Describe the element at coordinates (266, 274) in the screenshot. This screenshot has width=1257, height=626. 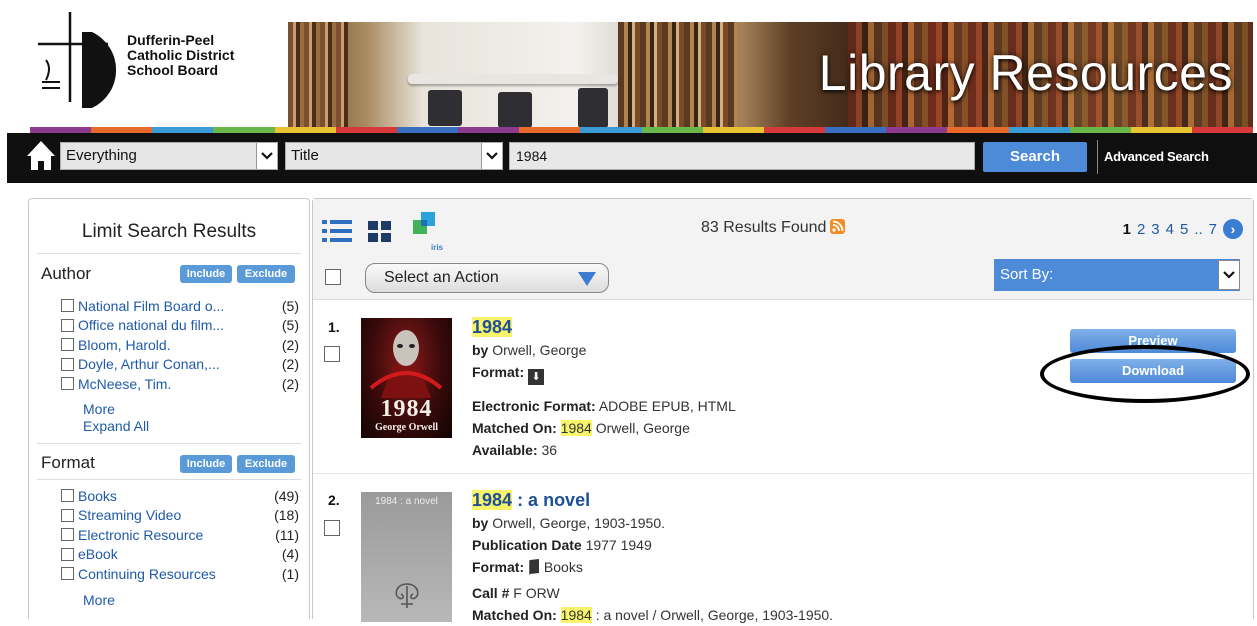
I see `author-exclude-button: Exclude` at that location.